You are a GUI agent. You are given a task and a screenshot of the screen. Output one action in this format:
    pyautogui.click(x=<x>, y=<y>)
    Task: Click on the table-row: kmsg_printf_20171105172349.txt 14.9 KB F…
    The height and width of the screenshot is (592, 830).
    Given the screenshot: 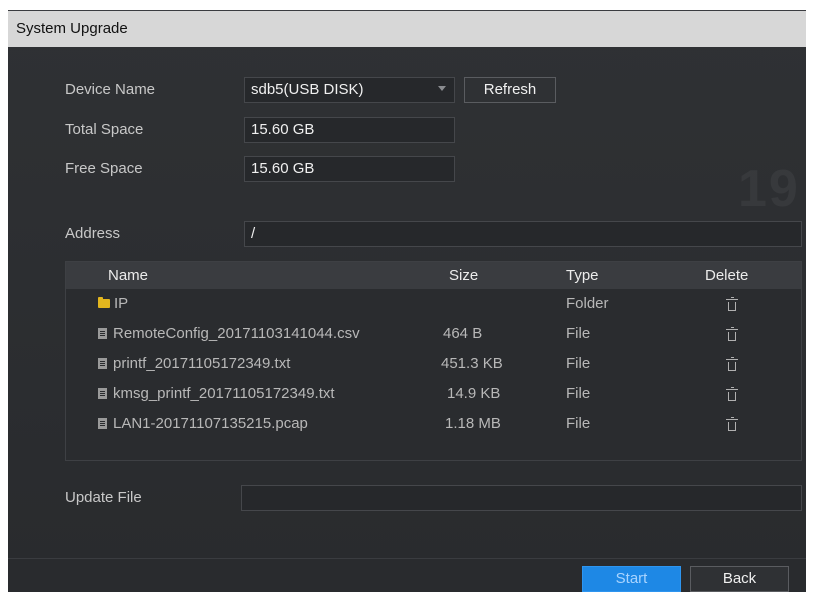 What is the action you would take?
    pyautogui.click(x=433, y=394)
    